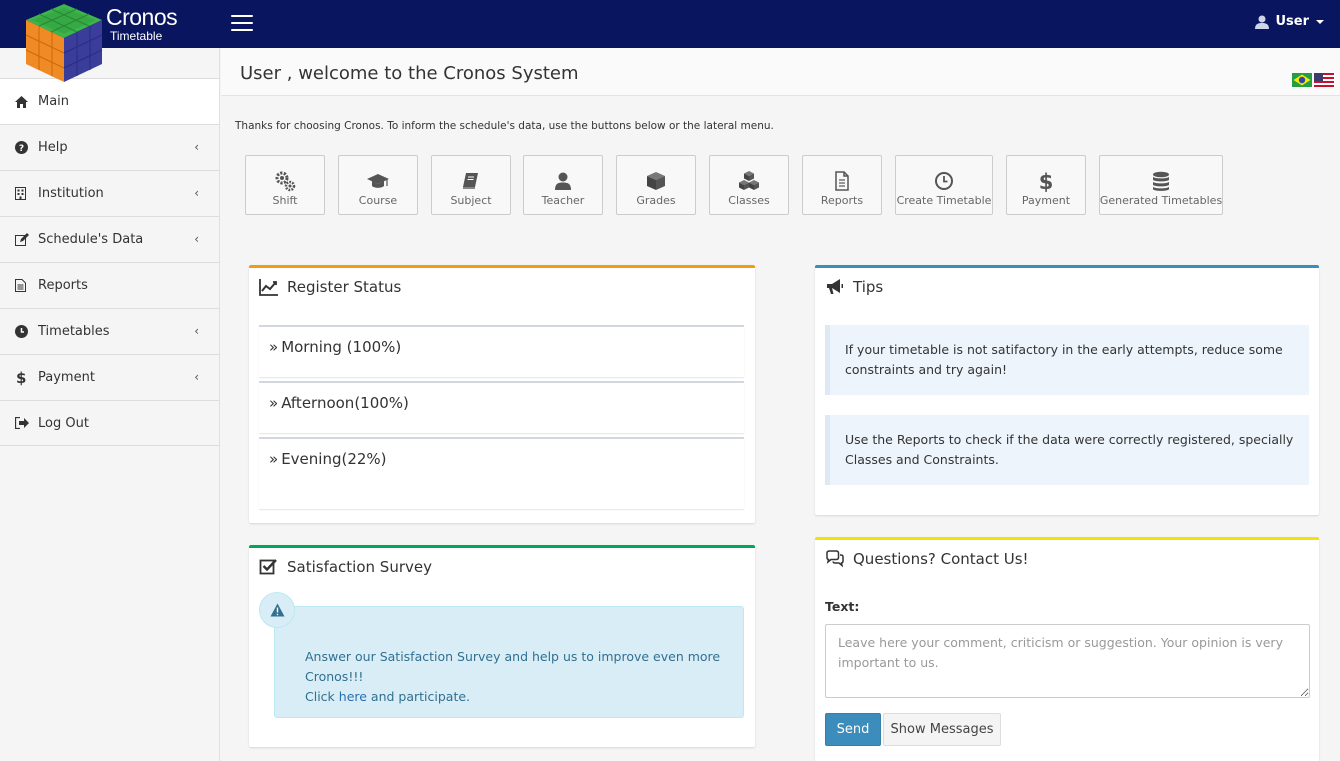  I want to click on reports-button: Reports, so click(842, 185).